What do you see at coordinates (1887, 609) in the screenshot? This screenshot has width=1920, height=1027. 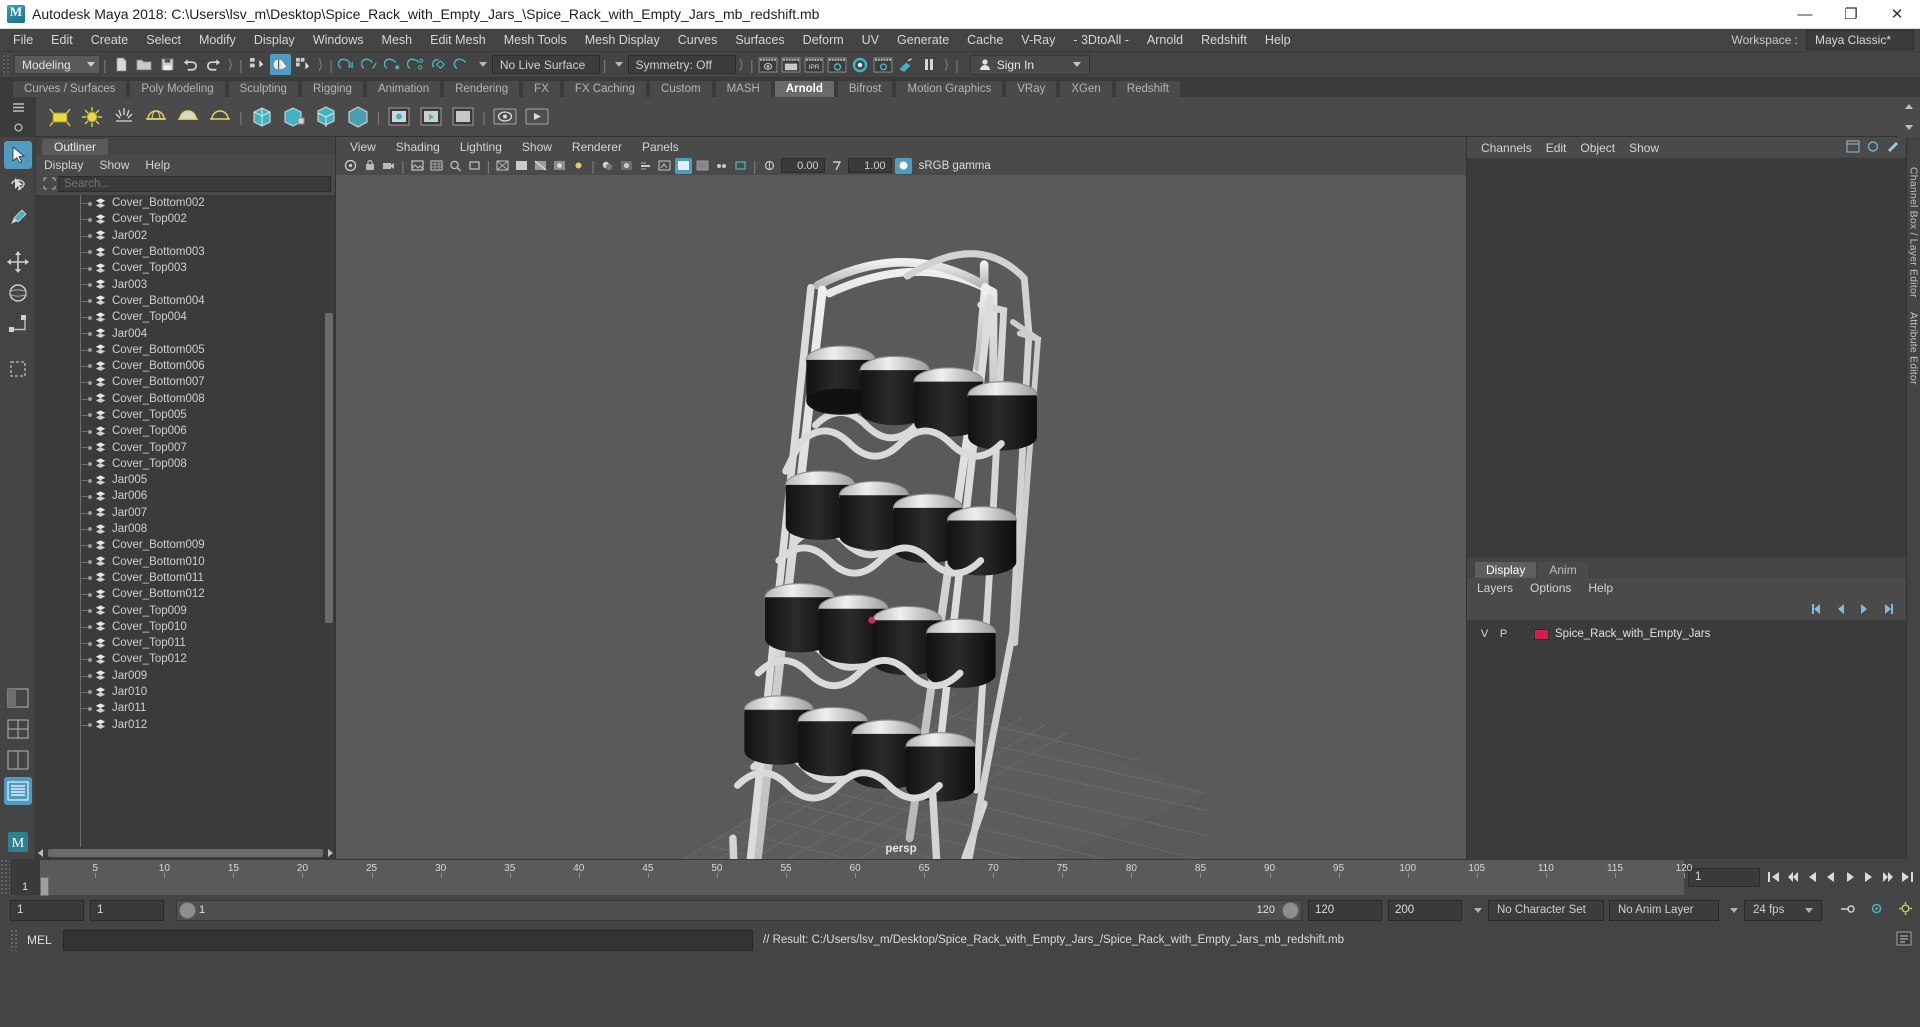 I see `layer-last-icon` at bounding box center [1887, 609].